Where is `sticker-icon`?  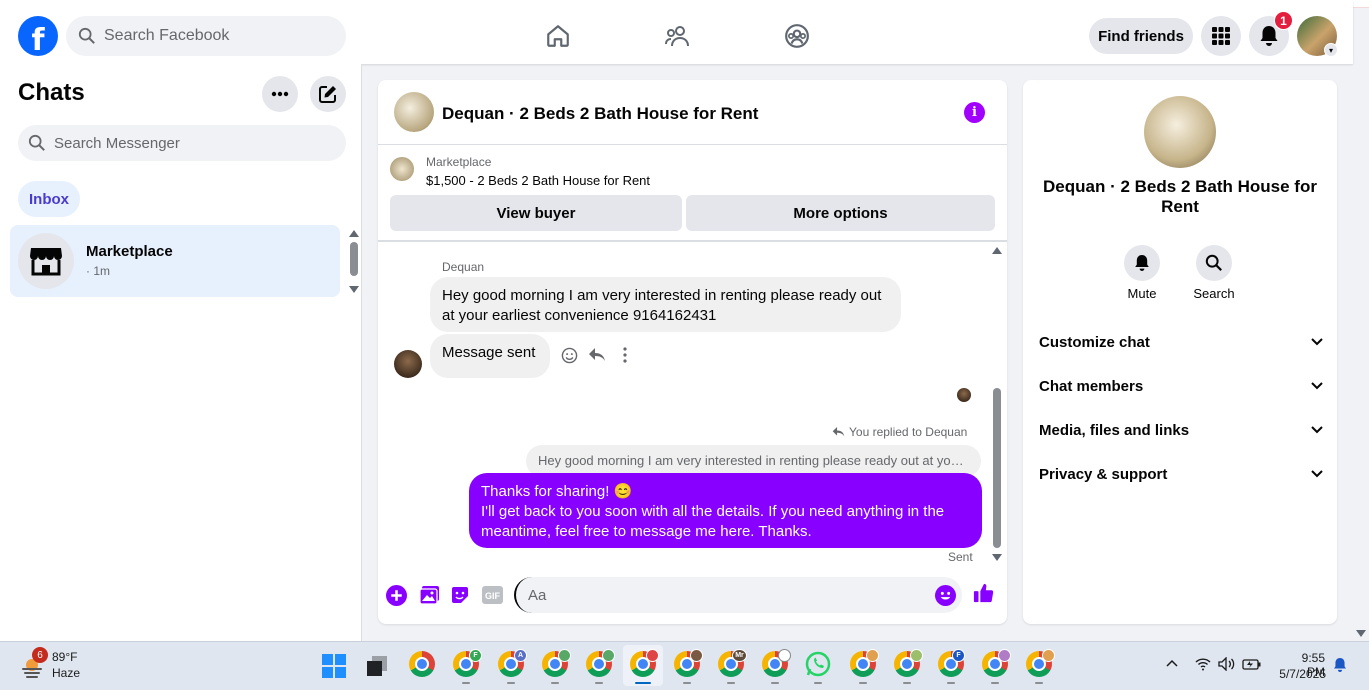
sticker-icon is located at coordinates (460, 595).